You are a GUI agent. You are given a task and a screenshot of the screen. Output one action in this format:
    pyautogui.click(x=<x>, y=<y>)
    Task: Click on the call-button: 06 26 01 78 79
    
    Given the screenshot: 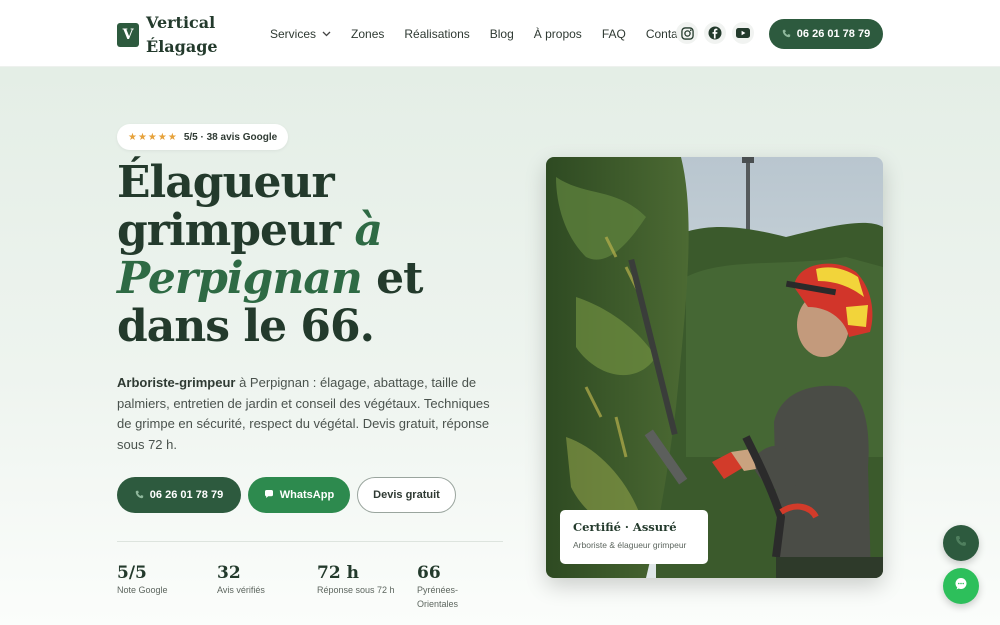 What is the action you would take?
    pyautogui.click(x=179, y=495)
    